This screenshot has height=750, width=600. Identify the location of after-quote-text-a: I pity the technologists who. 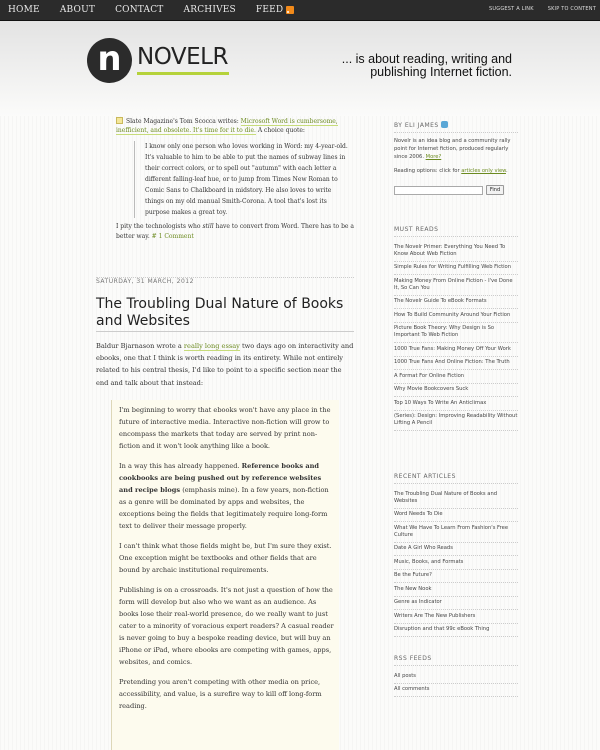
(159, 226).